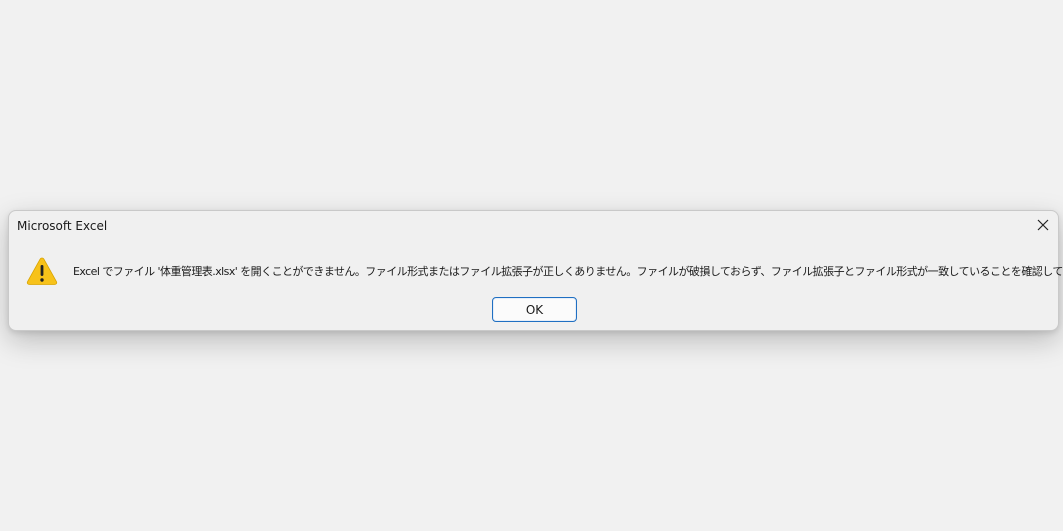  I want to click on dialog-title: Microsoft Excel, so click(62, 226).